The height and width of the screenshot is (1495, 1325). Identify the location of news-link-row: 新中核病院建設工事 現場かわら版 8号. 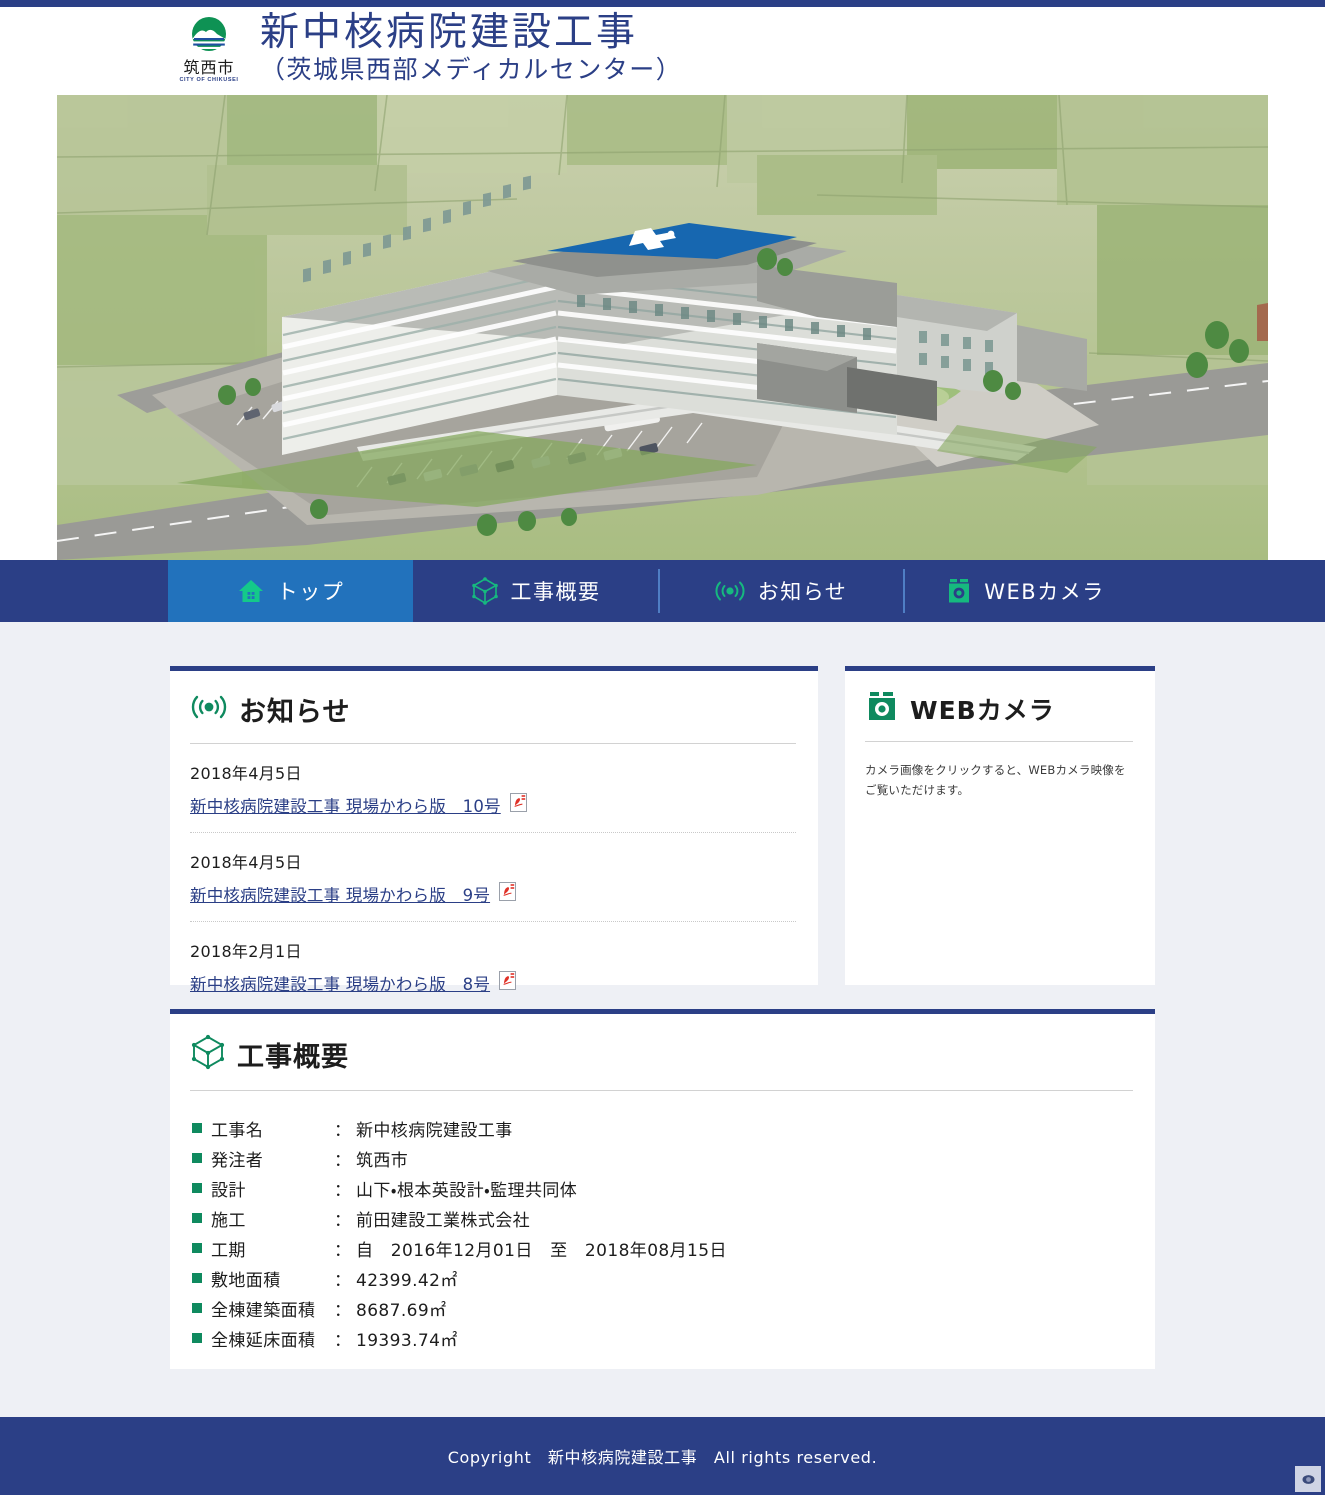
(493, 983).